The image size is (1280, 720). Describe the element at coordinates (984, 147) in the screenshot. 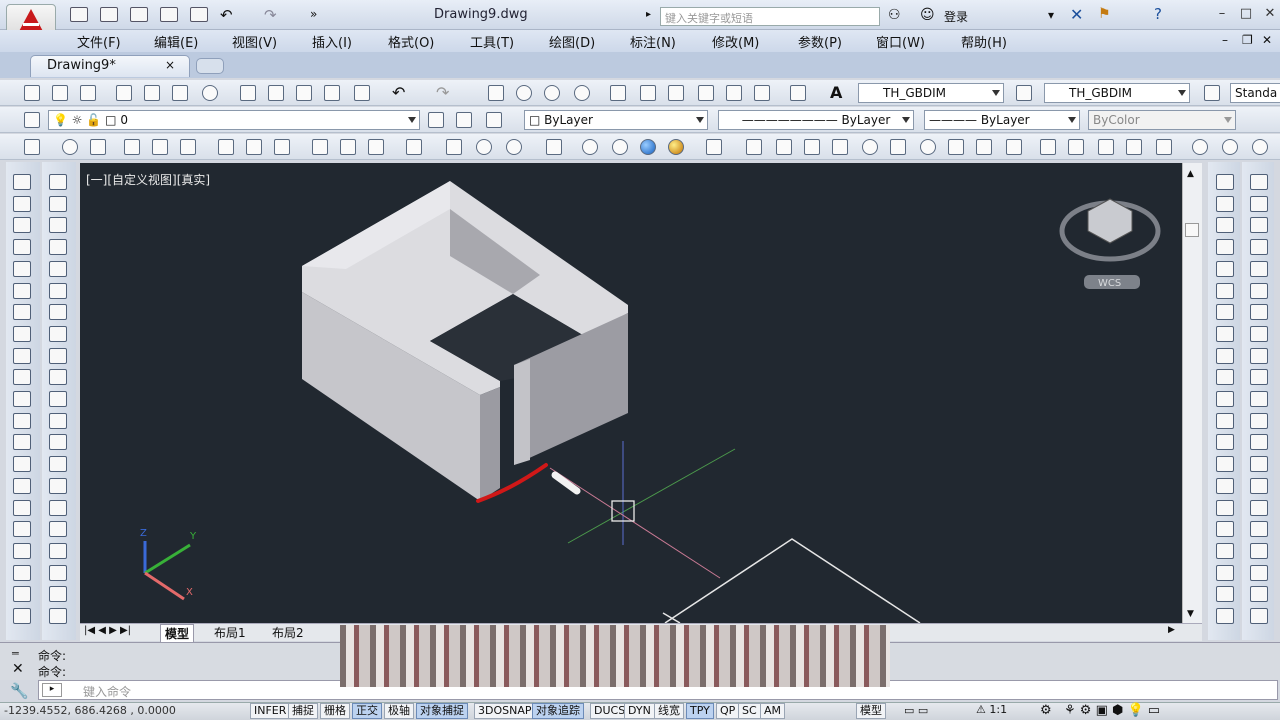

I see `planar-surface-icon` at that location.